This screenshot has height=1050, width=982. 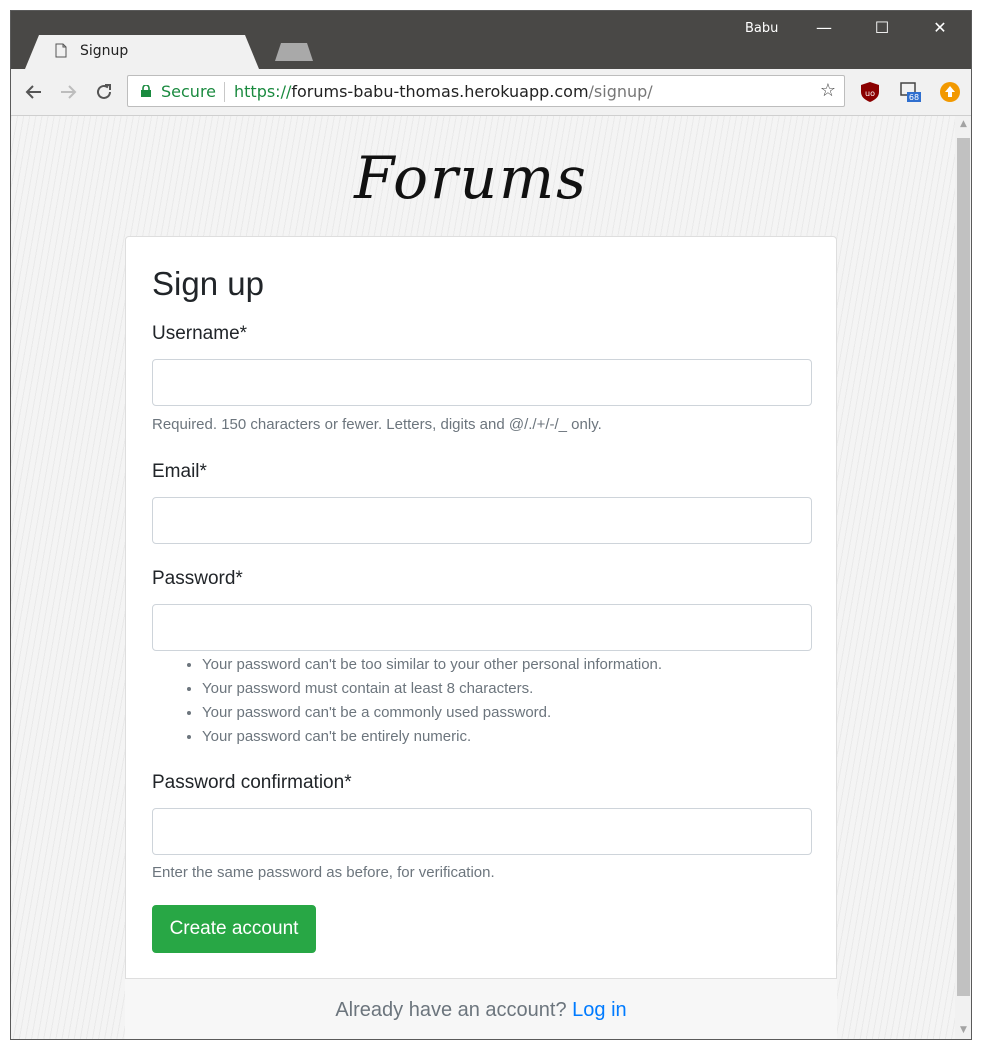 I want to click on back-arrow-icon, so click(x=33, y=92).